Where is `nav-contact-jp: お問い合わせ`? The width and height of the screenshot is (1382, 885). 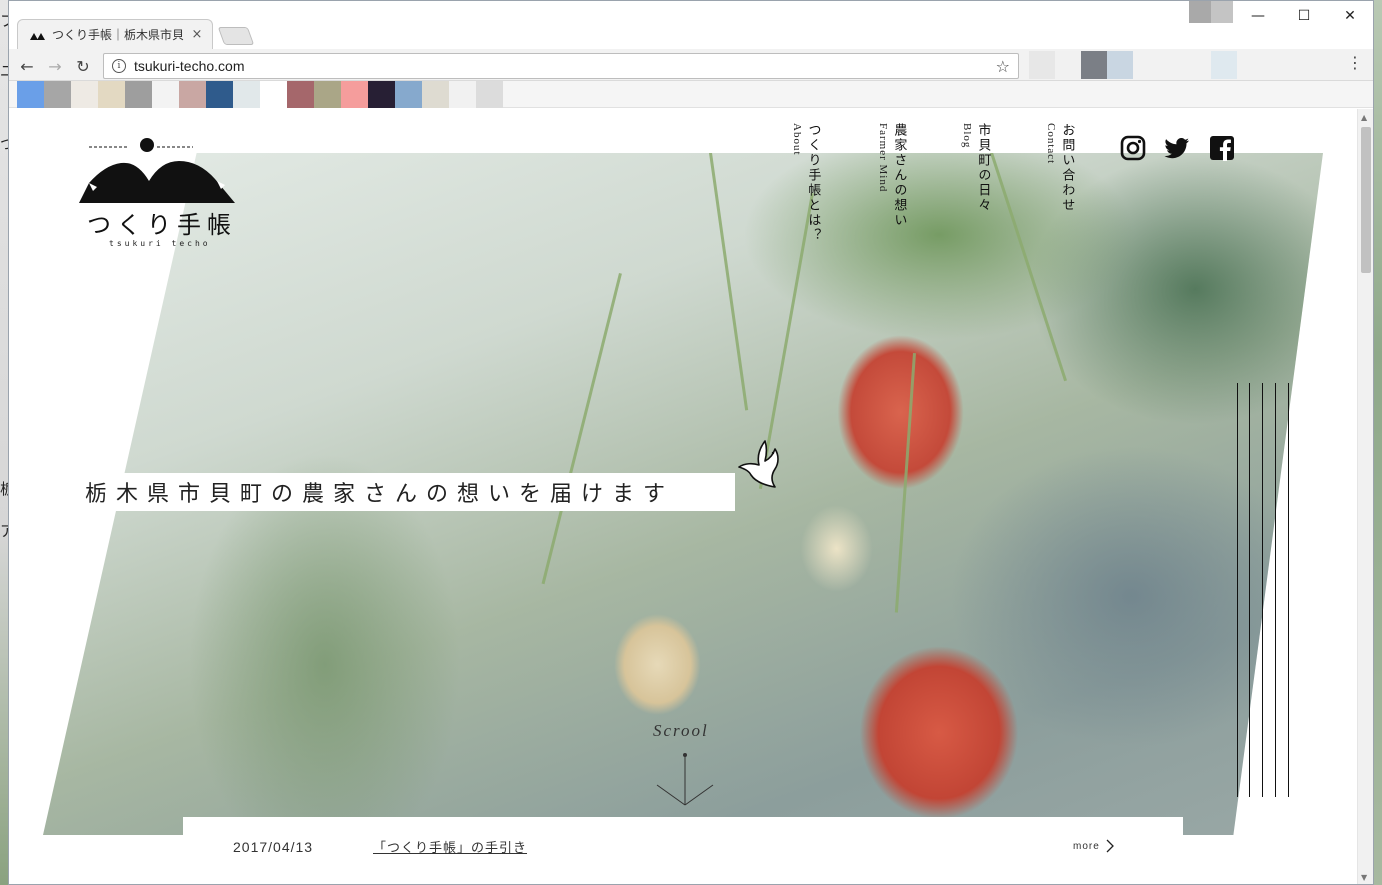 nav-contact-jp: お問い合わせ is located at coordinates (1067, 168).